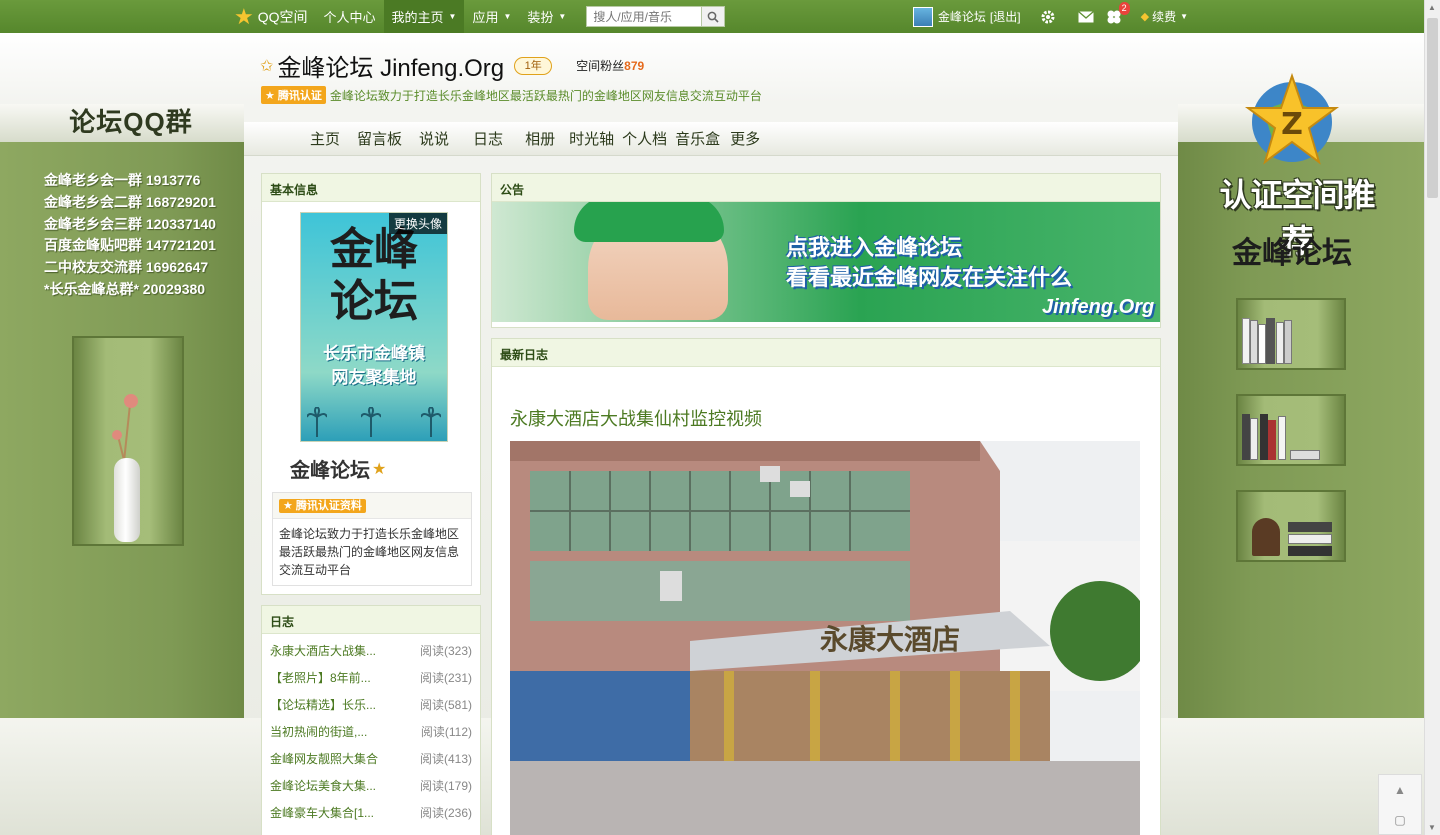  What do you see at coordinates (417, 223) in the screenshot?
I see `change-avatar-button: 更换头像` at bounding box center [417, 223].